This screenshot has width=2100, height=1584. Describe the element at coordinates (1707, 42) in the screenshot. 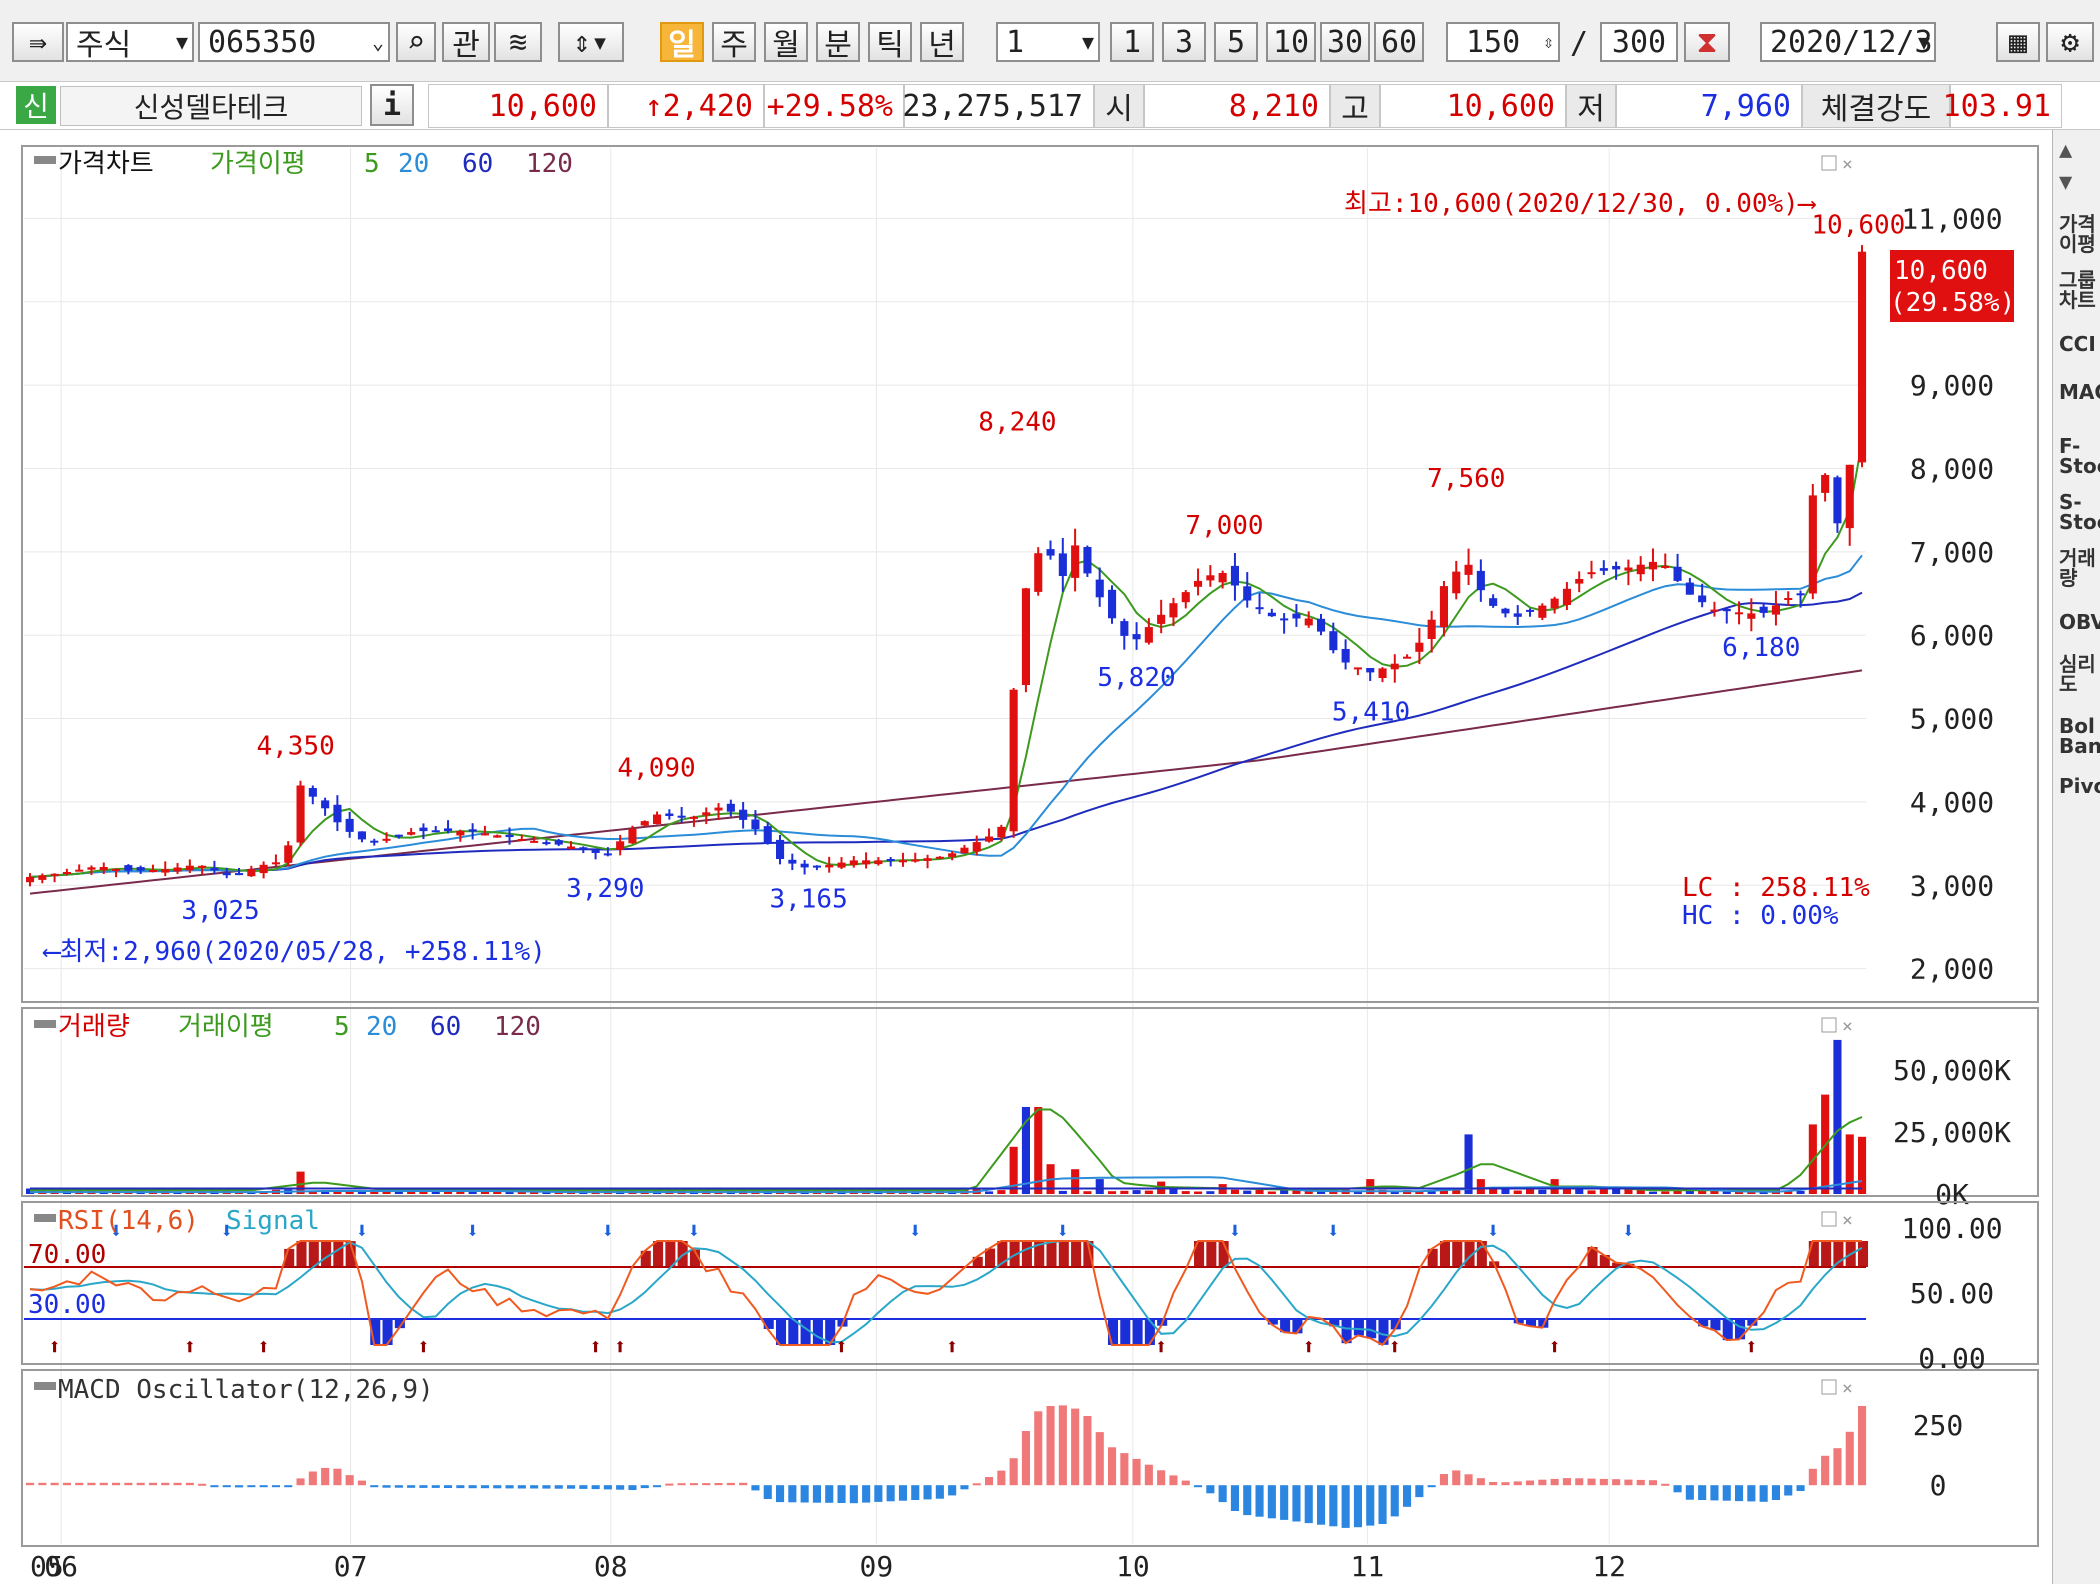

I see `chart-settings-icon: ⧗` at that location.